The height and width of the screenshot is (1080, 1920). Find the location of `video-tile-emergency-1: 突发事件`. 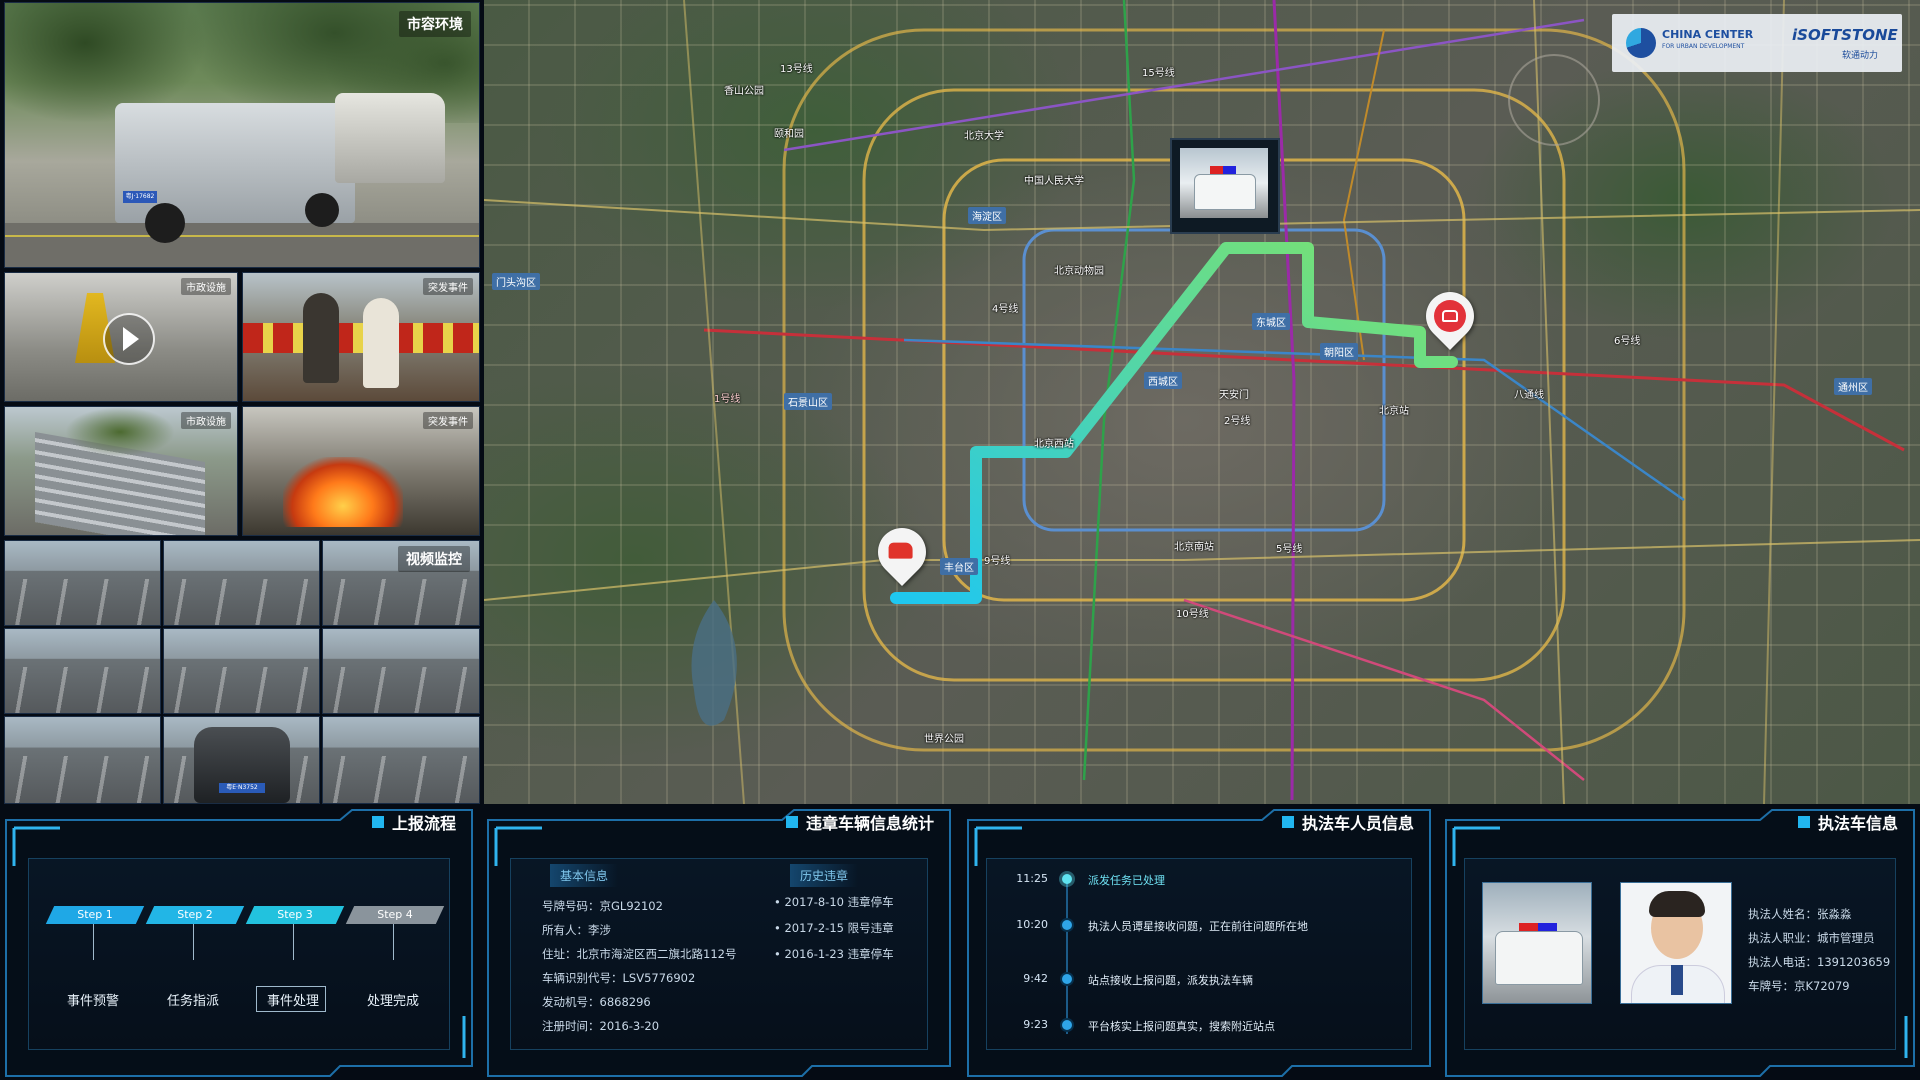

video-tile-emergency-1: 突发事件 is located at coordinates (361, 337).